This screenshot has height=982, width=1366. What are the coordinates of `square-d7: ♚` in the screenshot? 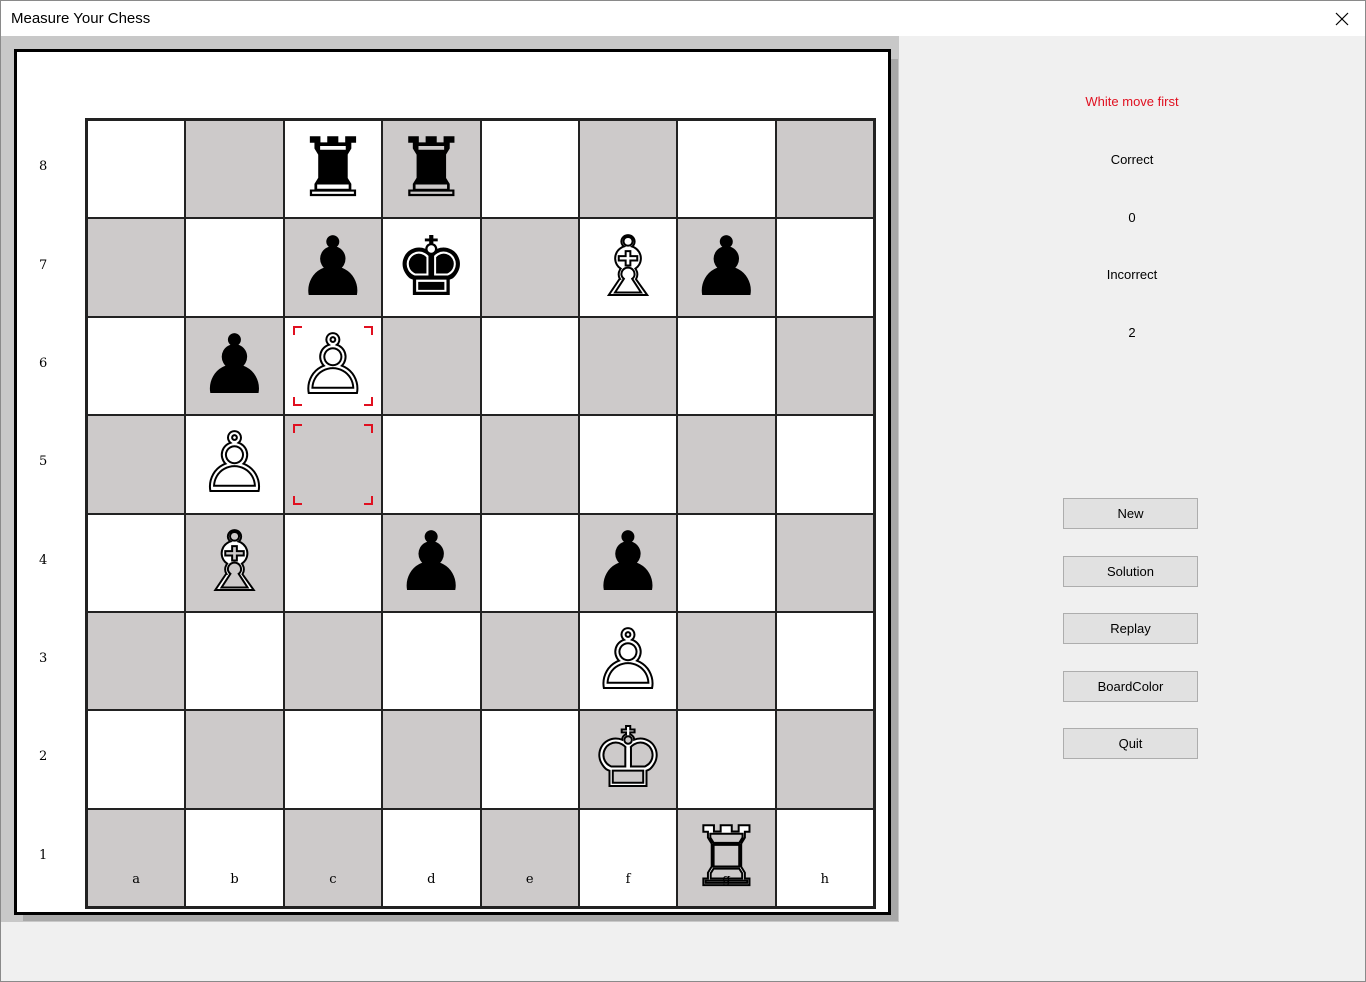 It's located at (431, 267).